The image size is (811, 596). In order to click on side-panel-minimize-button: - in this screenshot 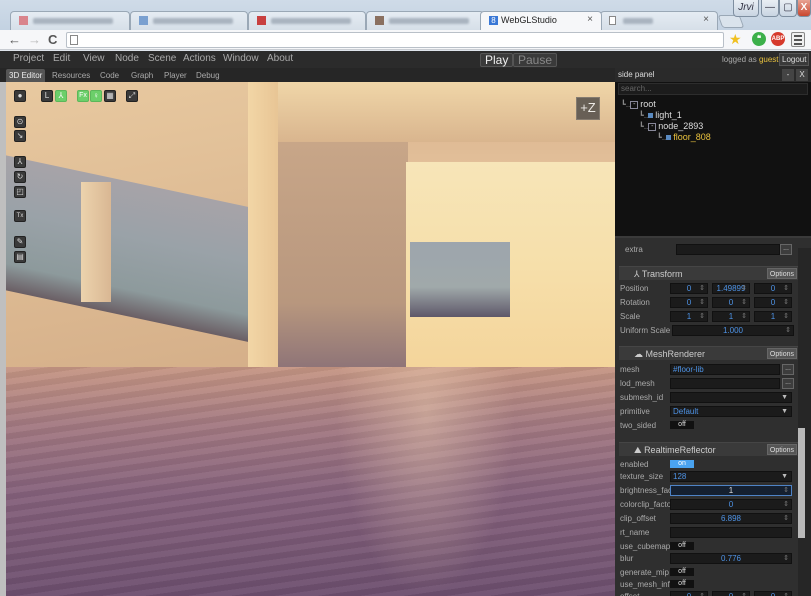, I will do `click(788, 75)`.